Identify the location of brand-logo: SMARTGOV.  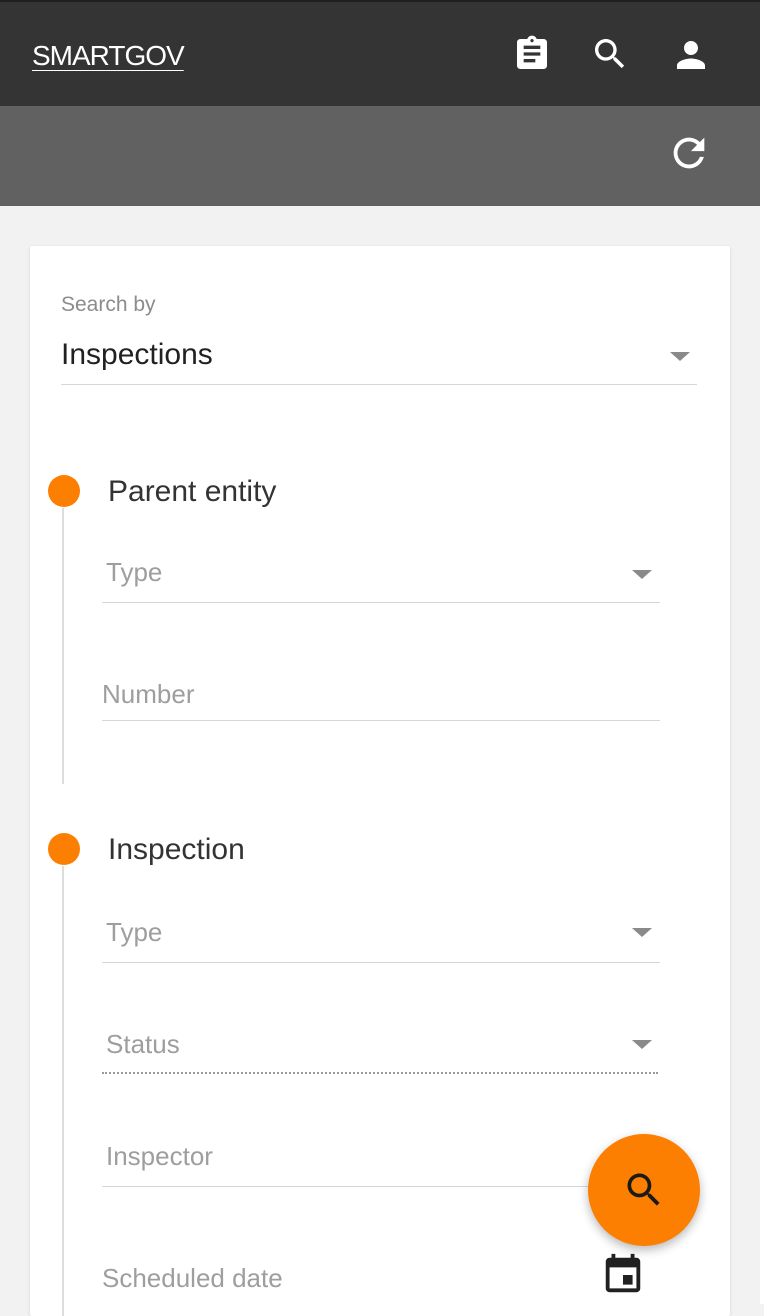
(108, 56).